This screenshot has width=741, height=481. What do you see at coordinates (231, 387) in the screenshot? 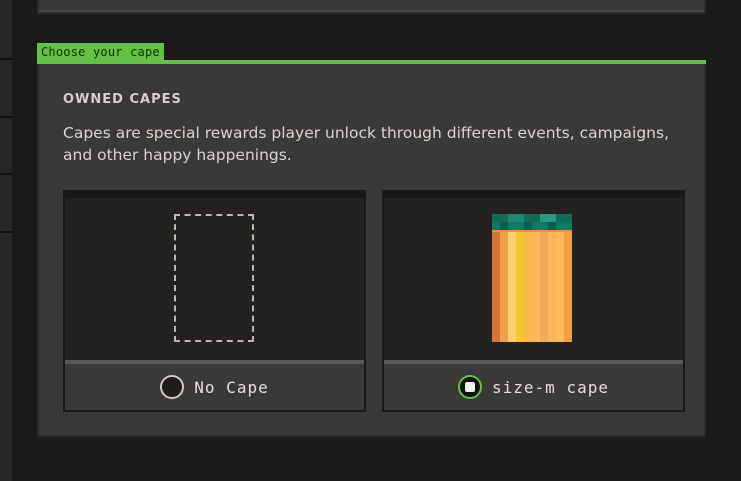
I see `cape-option-label: No Cape` at bounding box center [231, 387].